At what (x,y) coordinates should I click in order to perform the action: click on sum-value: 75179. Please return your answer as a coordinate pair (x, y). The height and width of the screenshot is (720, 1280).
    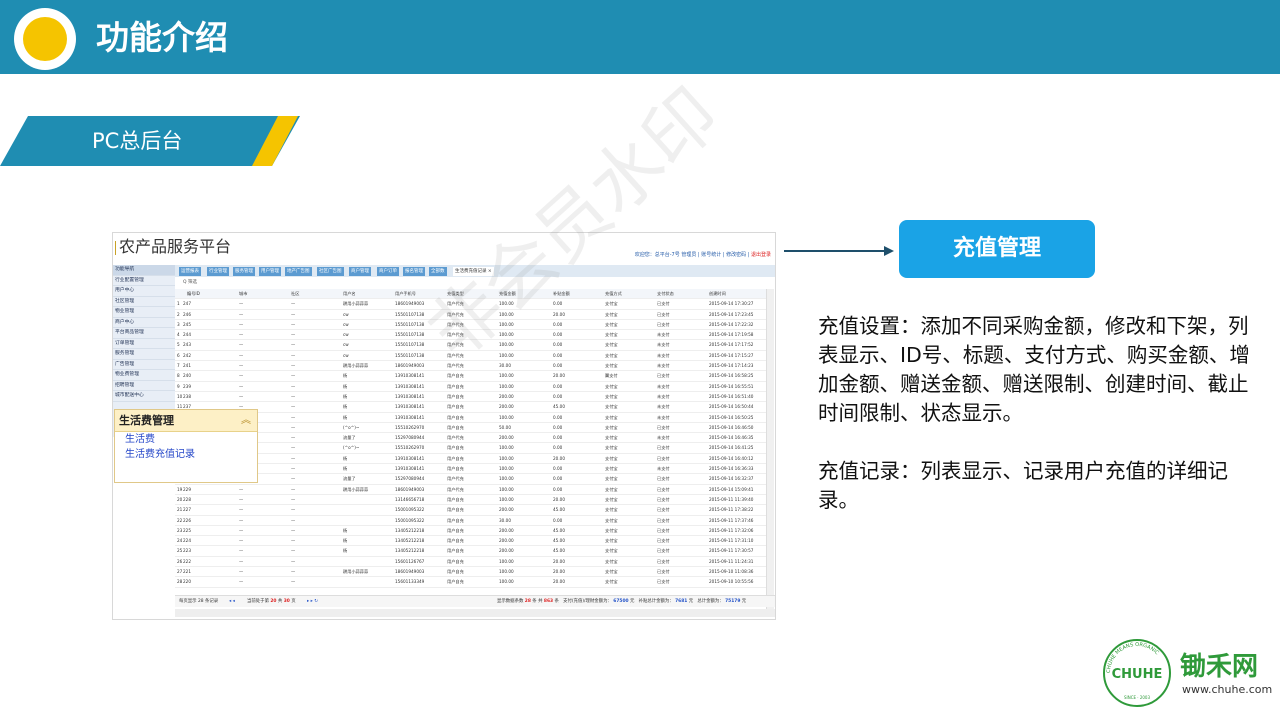
    Looking at the image, I should click on (733, 601).